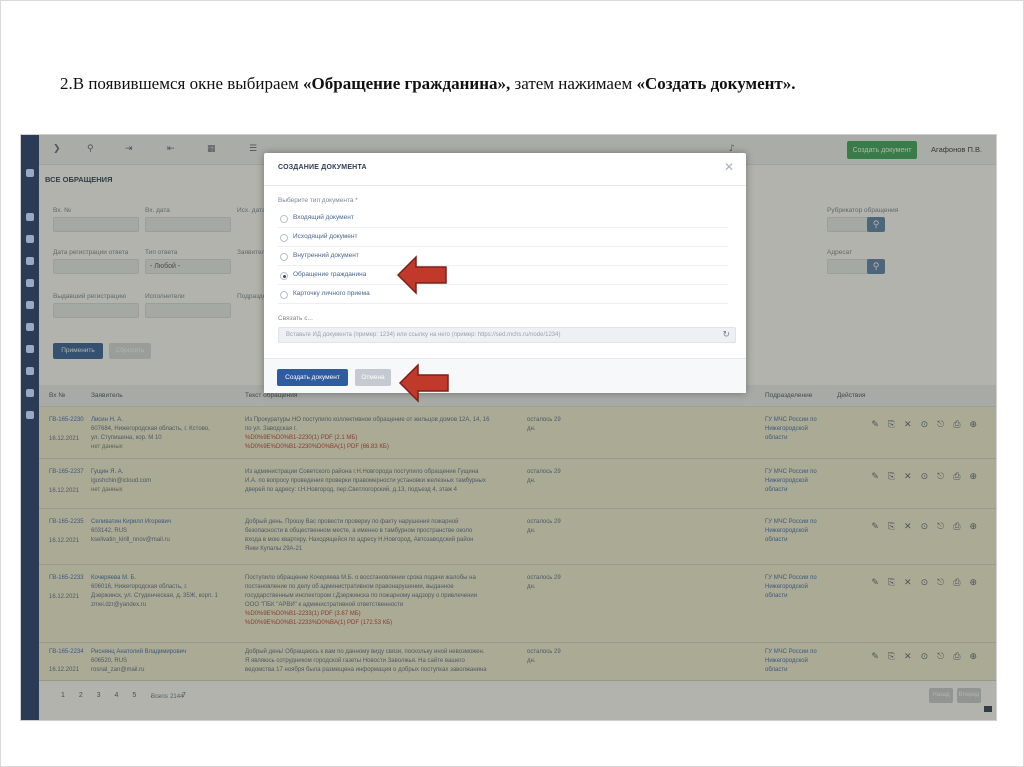 This screenshot has height=767, width=1024. I want to click on create-document-button: Создать документ, so click(312, 377).